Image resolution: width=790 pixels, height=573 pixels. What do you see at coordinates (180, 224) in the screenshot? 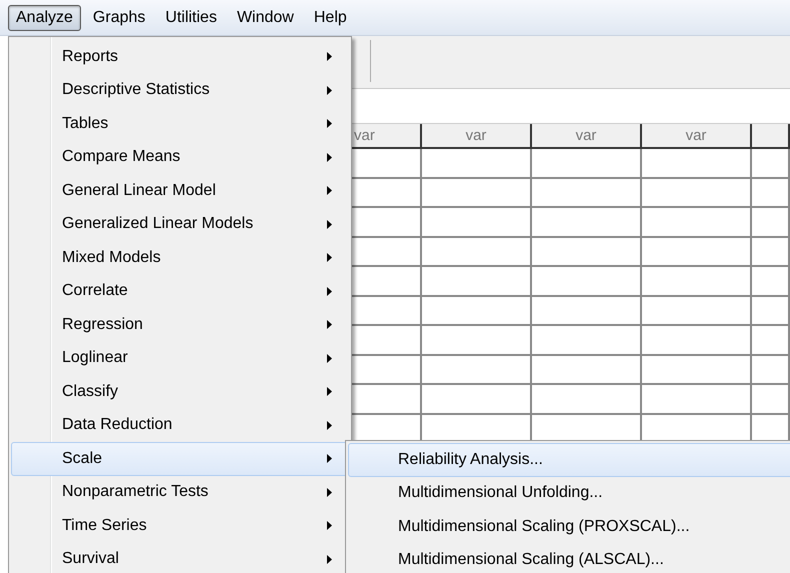
I see `menu-item: Generalized Linear Models` at bounding box center [180, 224].